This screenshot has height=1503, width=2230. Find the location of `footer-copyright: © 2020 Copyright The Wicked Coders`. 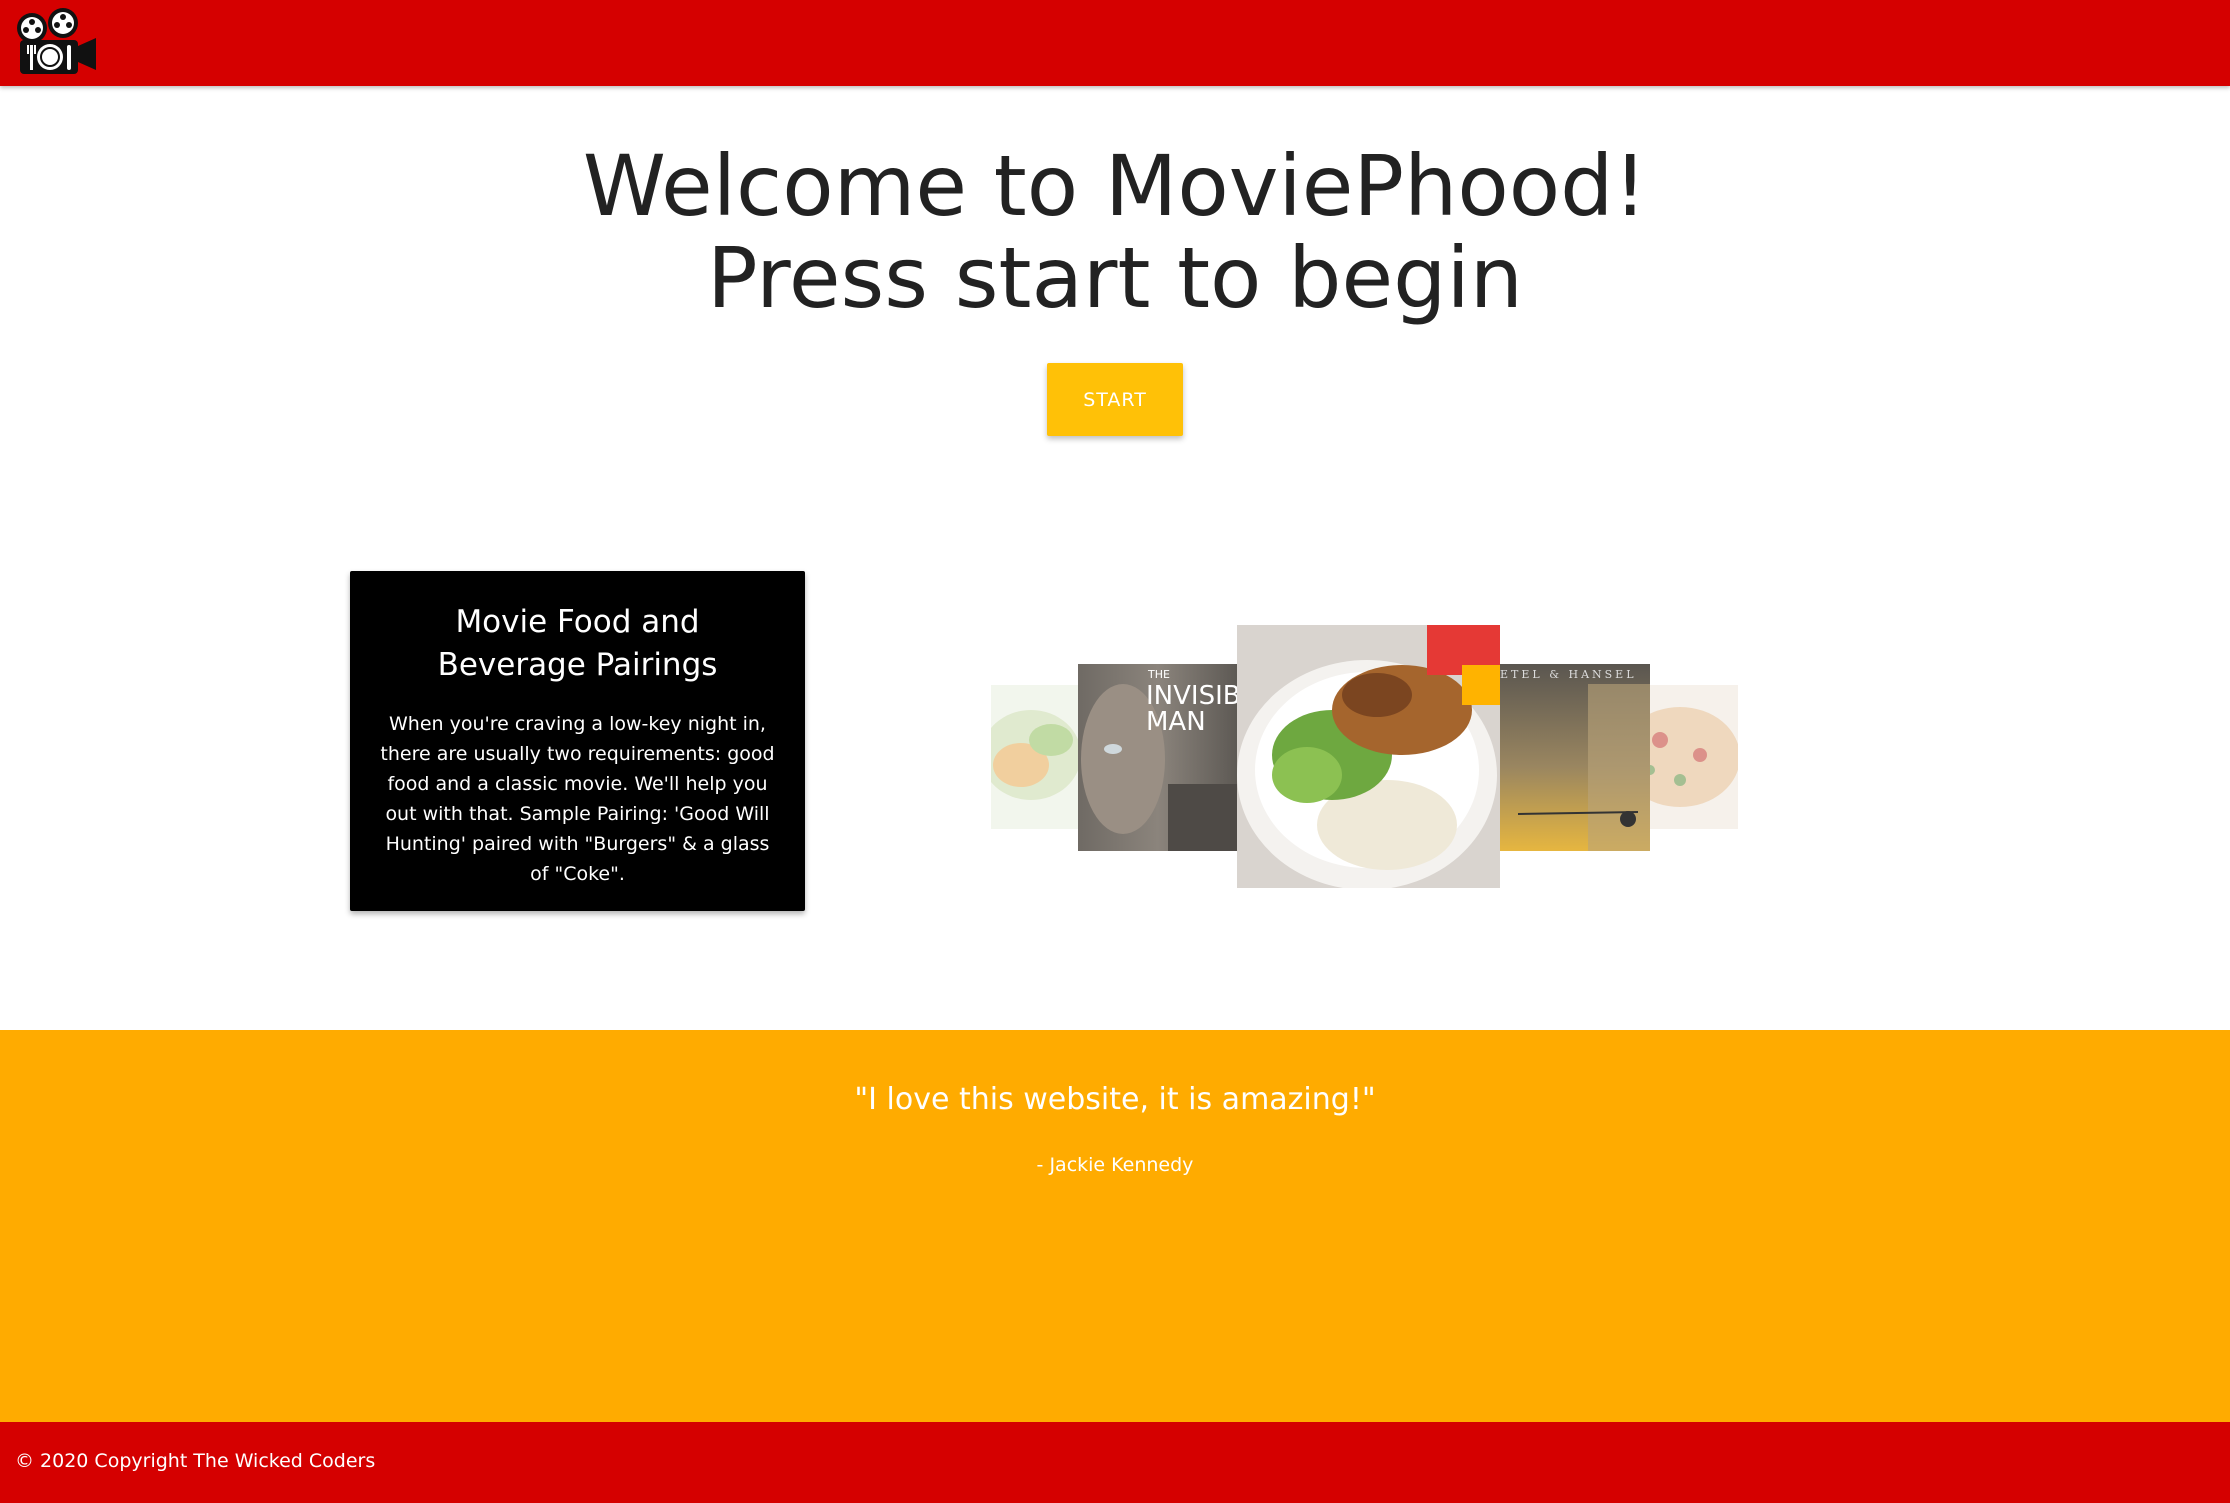

footer-copyright: © 2020 Copyright The Wicked Coders is located at coordinates (195, 1461).